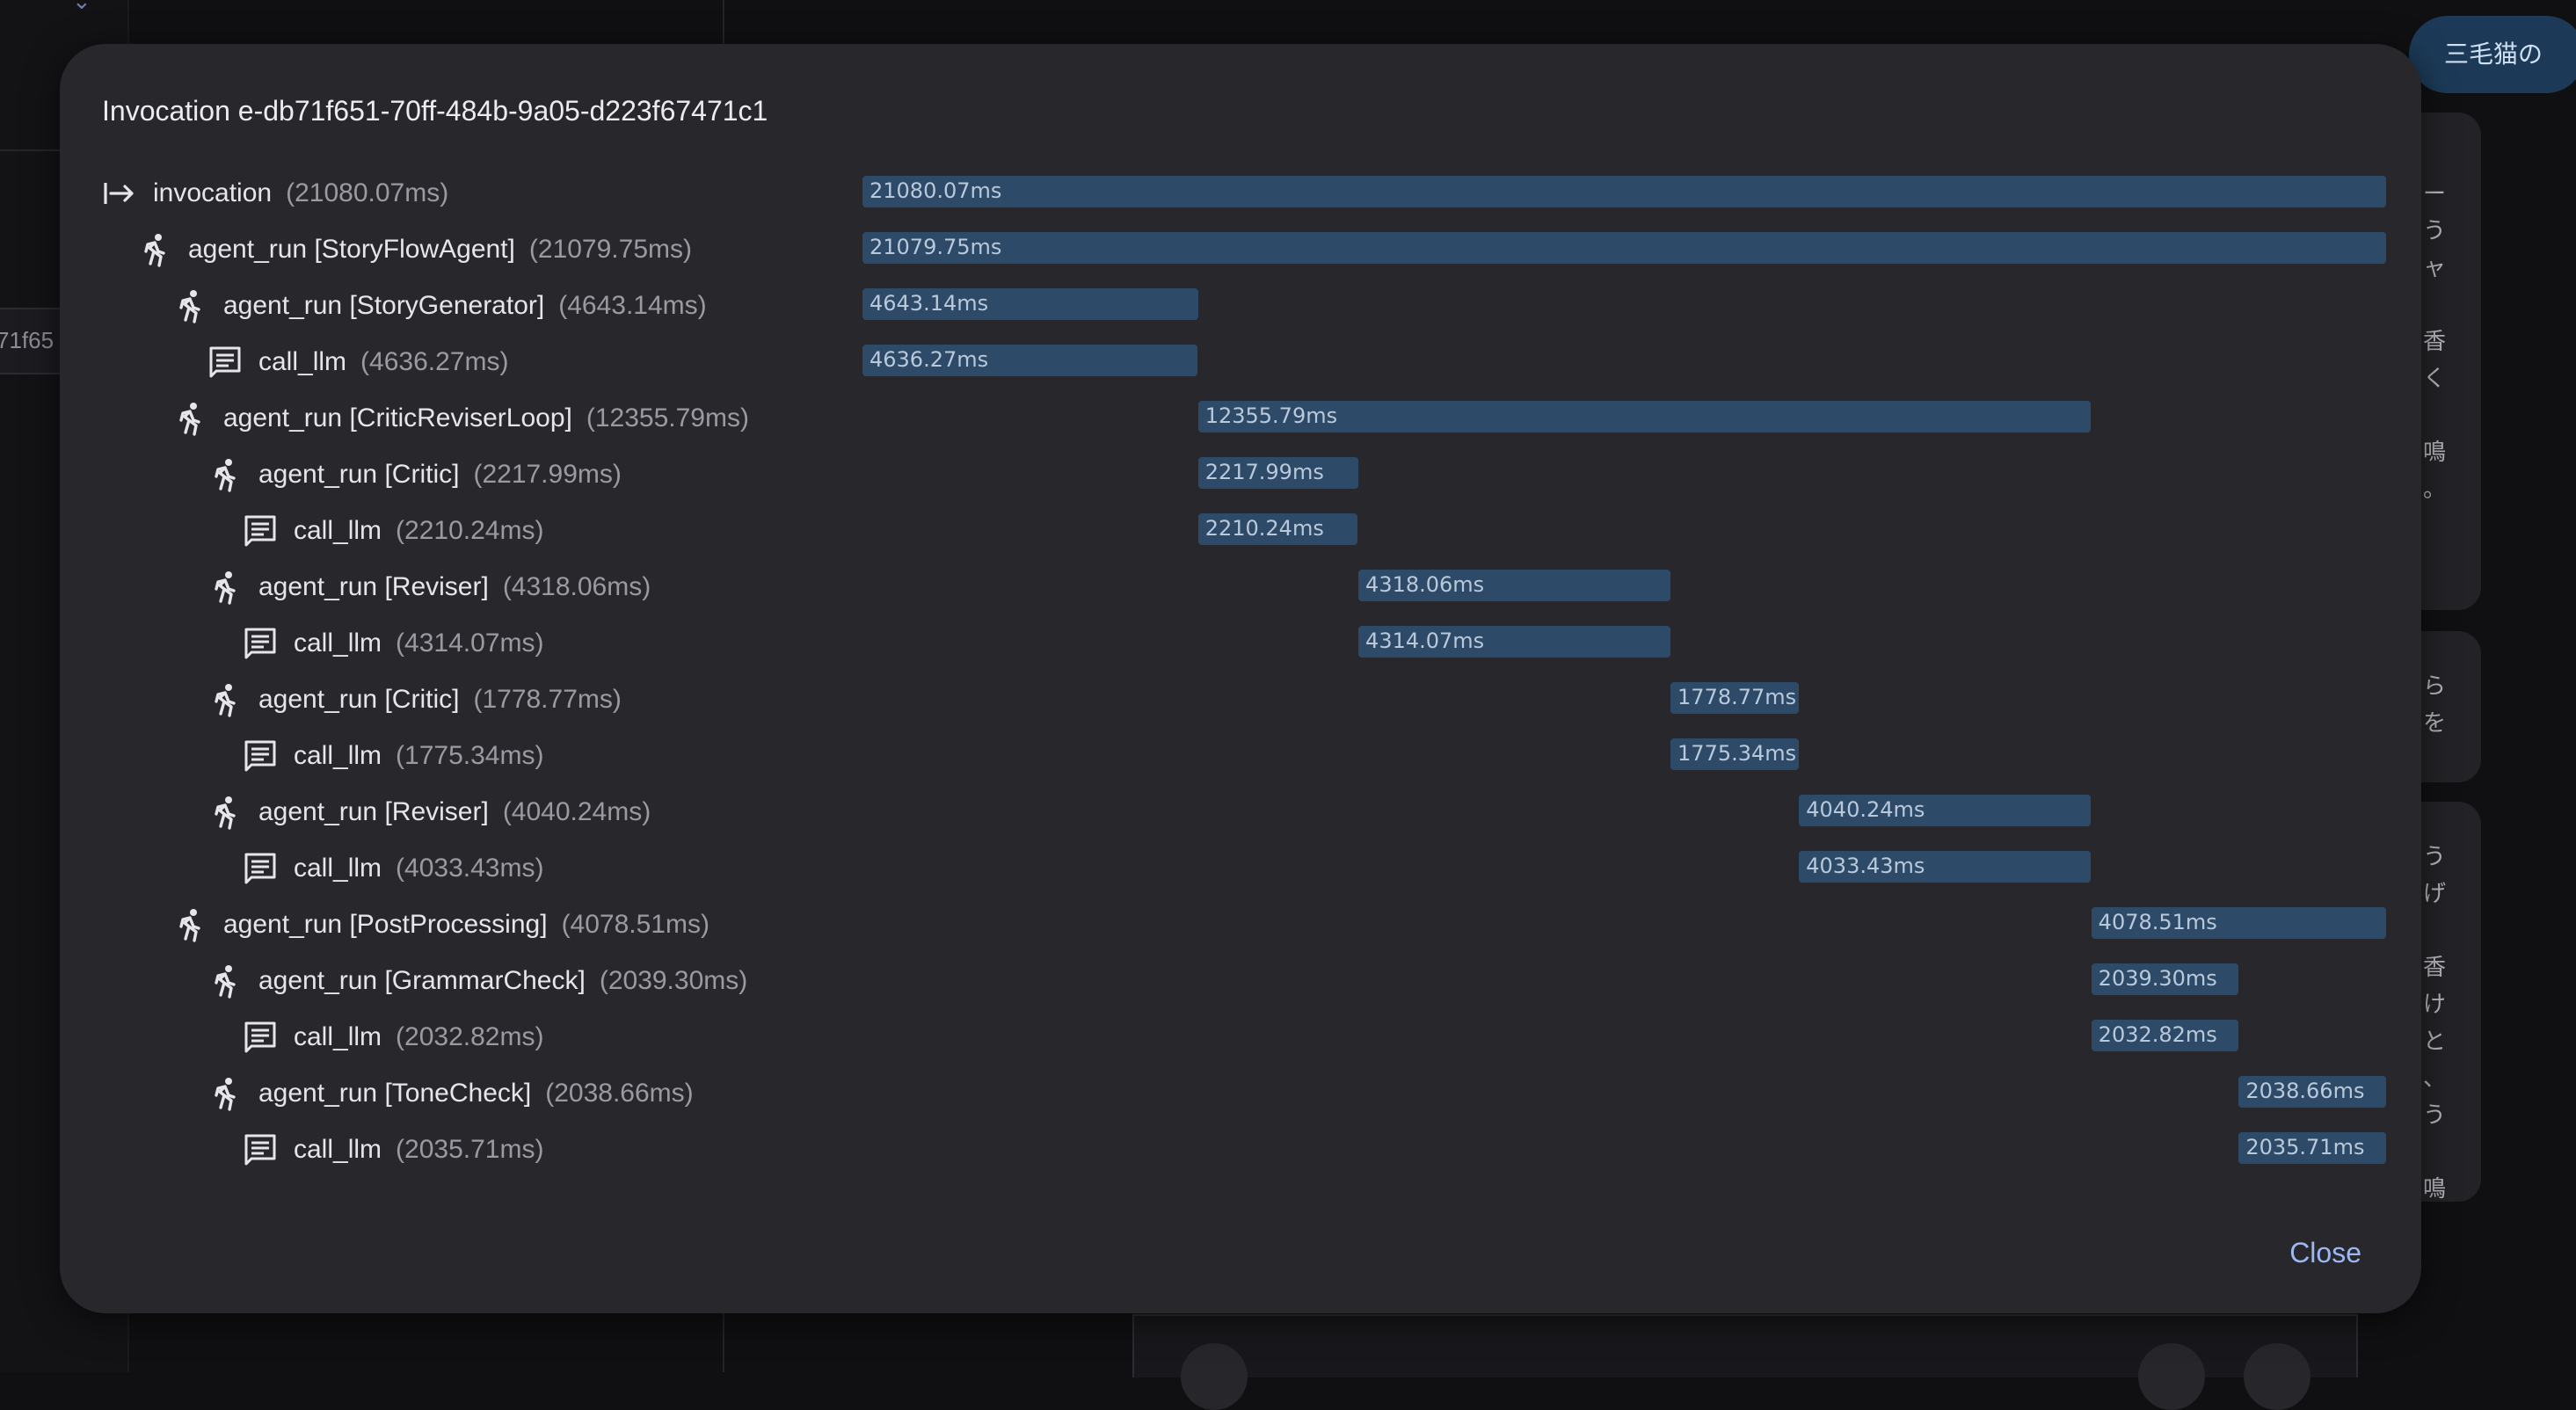 This screenshot has height=1410, width=2576. Describe the element at coordinates (1644, 417) in the screenshot. I see `timeline-bar: 12355.79ms` at that location.